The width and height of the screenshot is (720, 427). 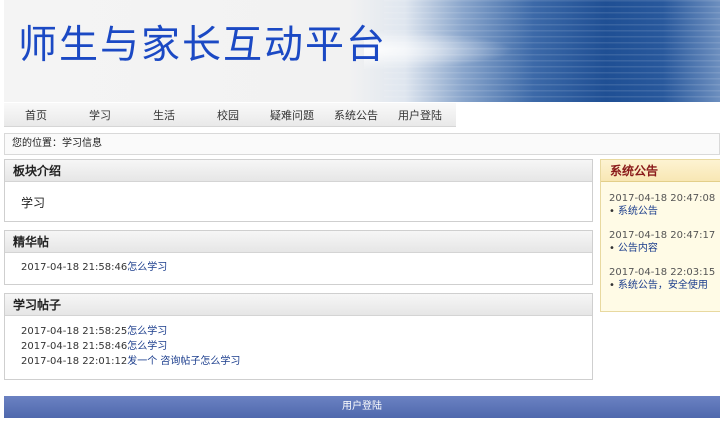 What do you see at coordinates (356, 115) in the screenshot?
I see `nav-item-announcements: 系统公告` at bounding box center [356, 115].